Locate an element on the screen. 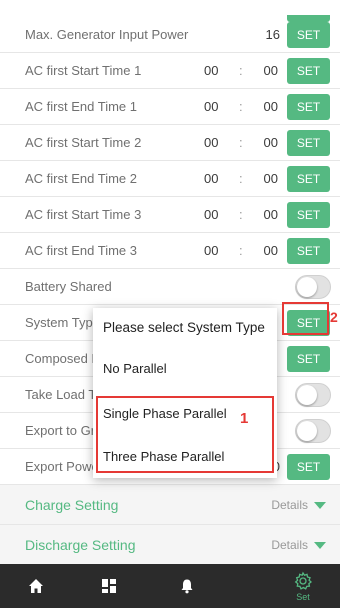 Image resolution: width=340 pixels, height=608 pixels. row-ac-first-start-time-2: AC first Start Time 2 00 : 00 SET is located at coordinates (170, 143).